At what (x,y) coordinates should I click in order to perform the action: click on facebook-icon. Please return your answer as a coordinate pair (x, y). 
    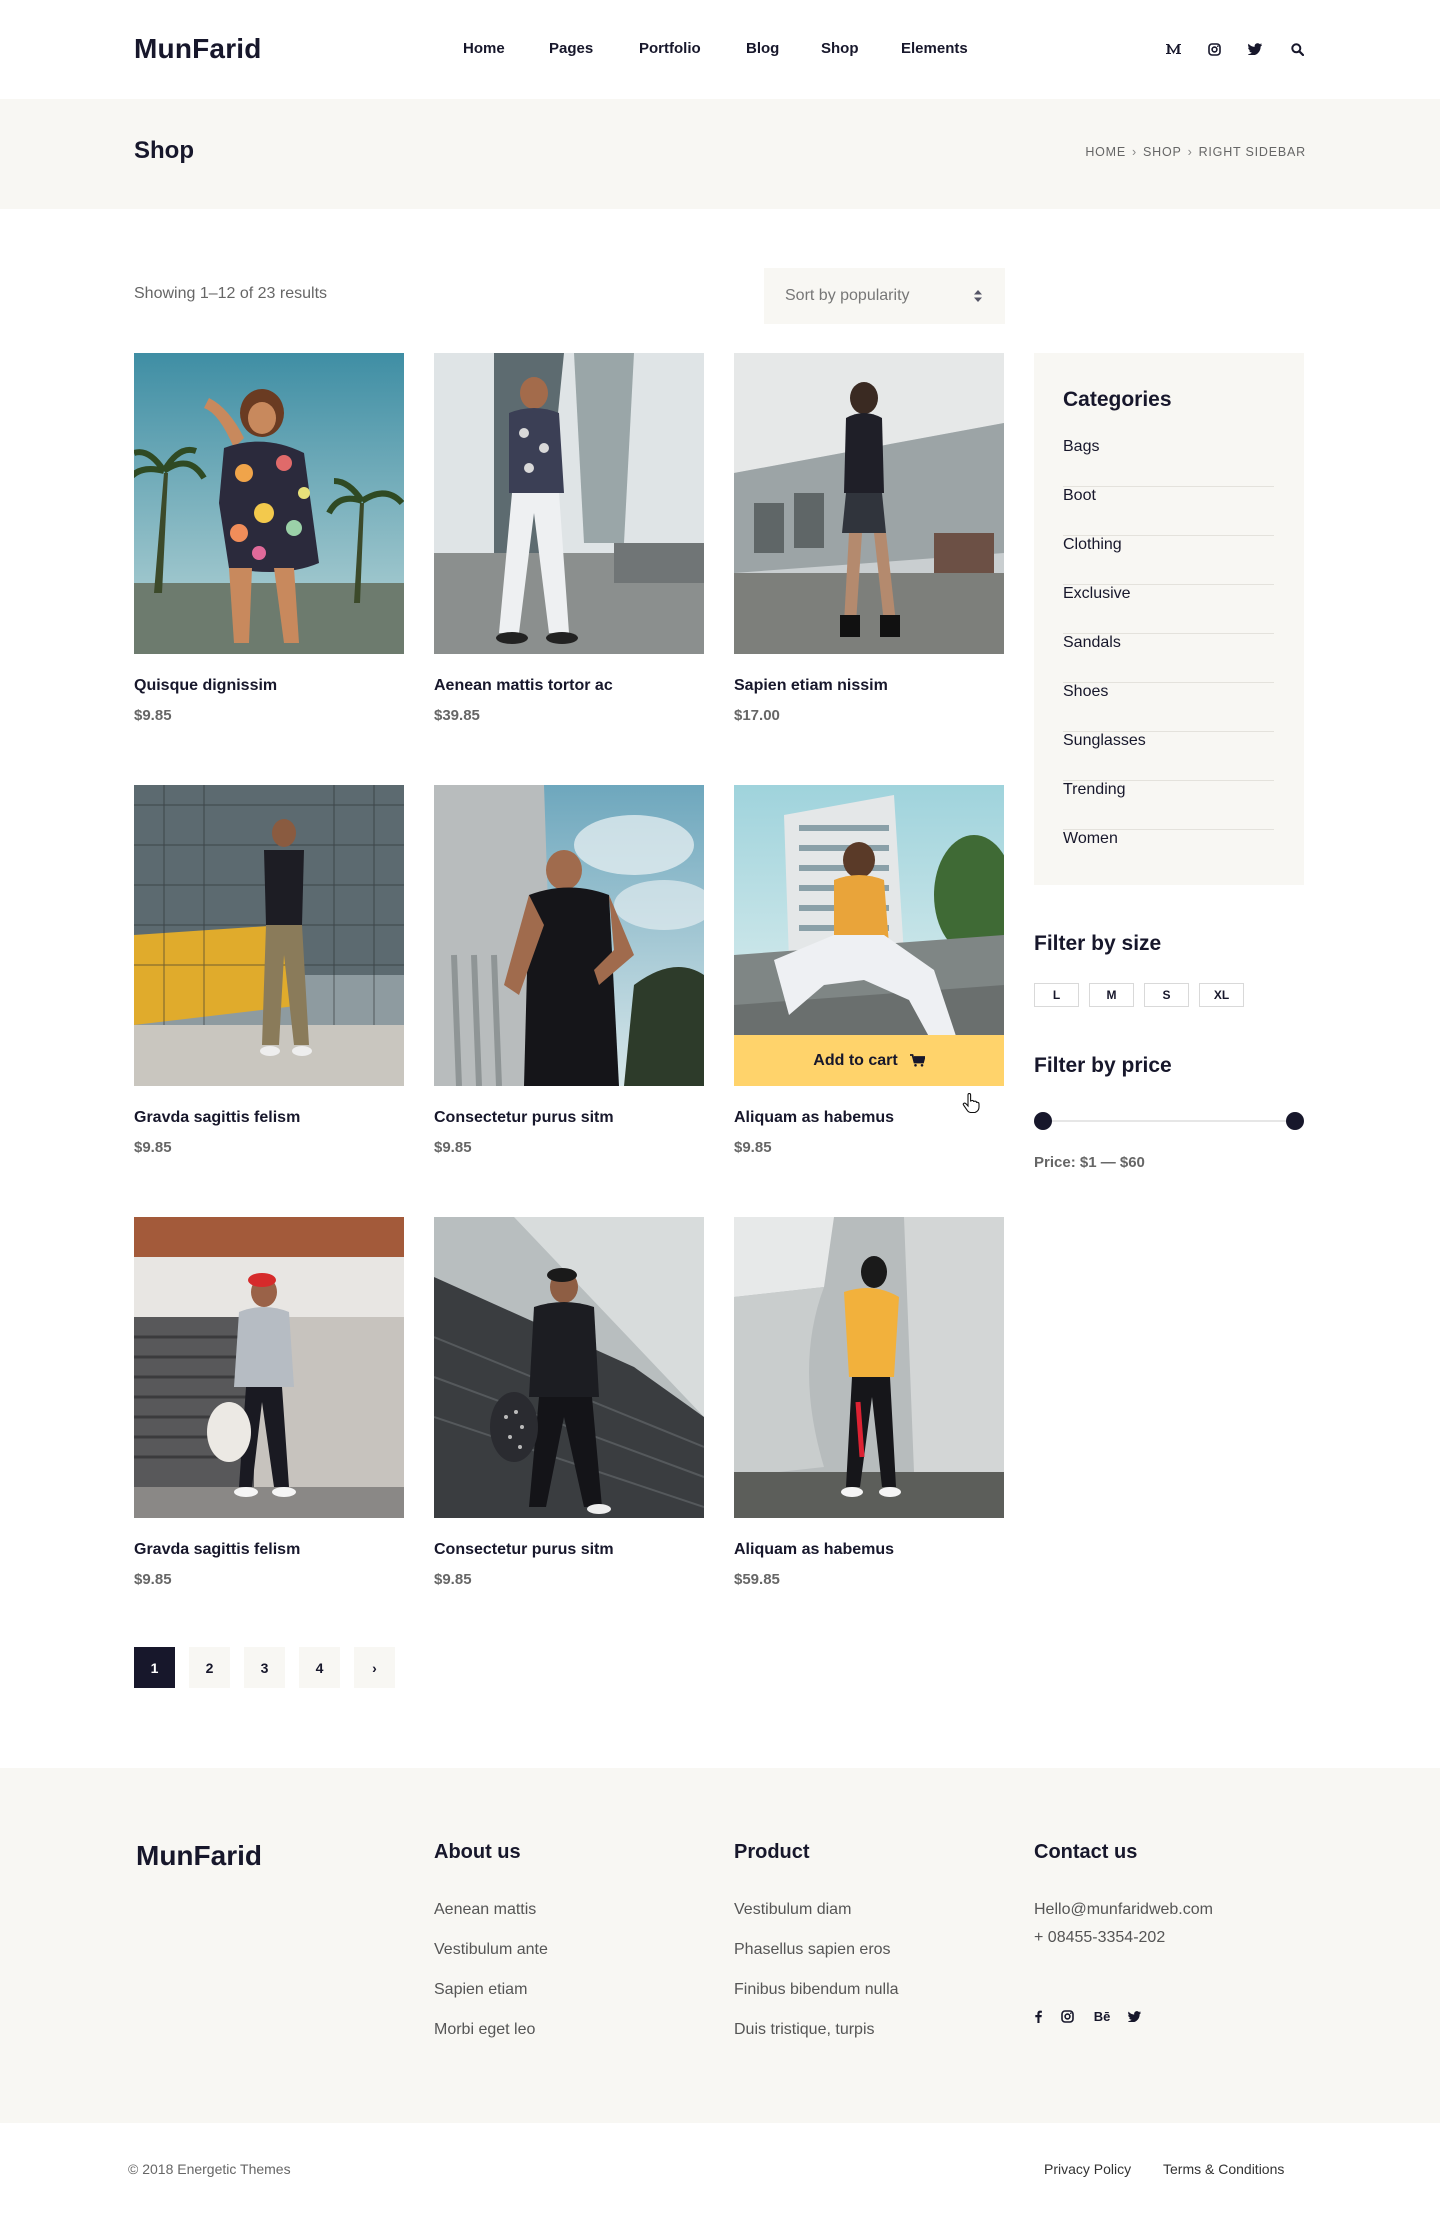
    Looking at the image, I should click on (1038, 2016).